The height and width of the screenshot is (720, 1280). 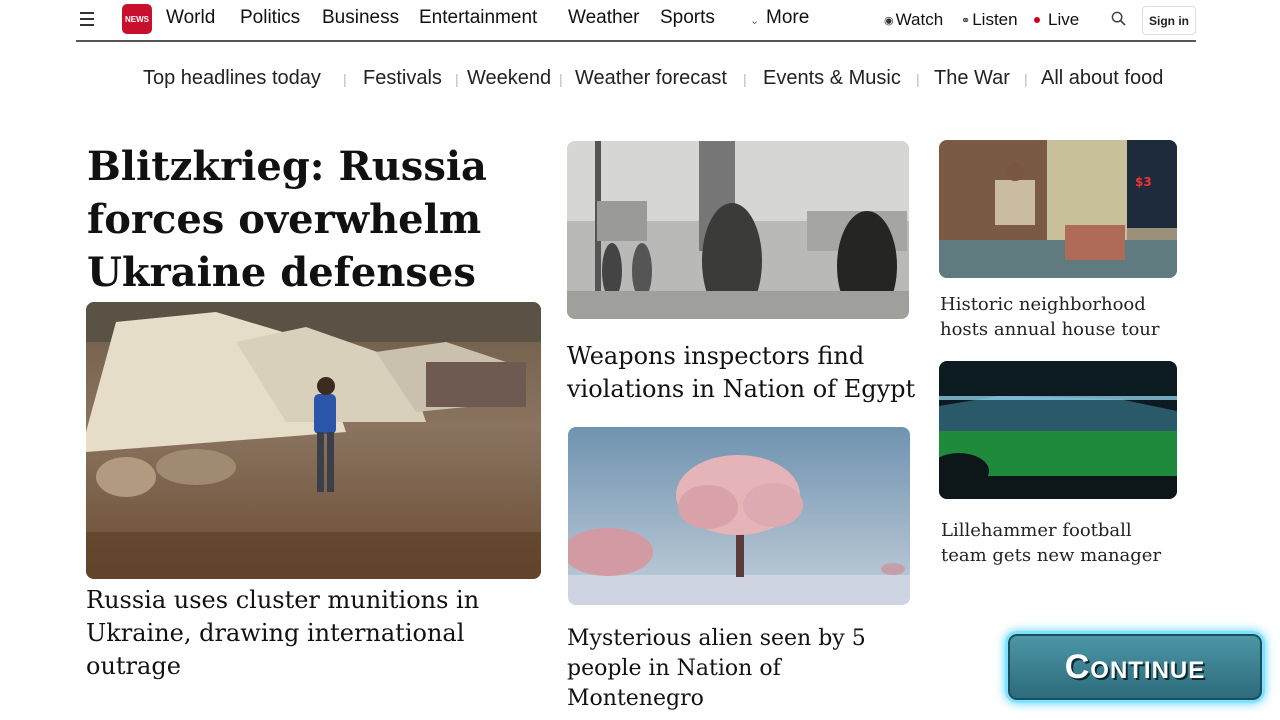 I want to click on svg-text: $3, so click(x=1143, y=182).